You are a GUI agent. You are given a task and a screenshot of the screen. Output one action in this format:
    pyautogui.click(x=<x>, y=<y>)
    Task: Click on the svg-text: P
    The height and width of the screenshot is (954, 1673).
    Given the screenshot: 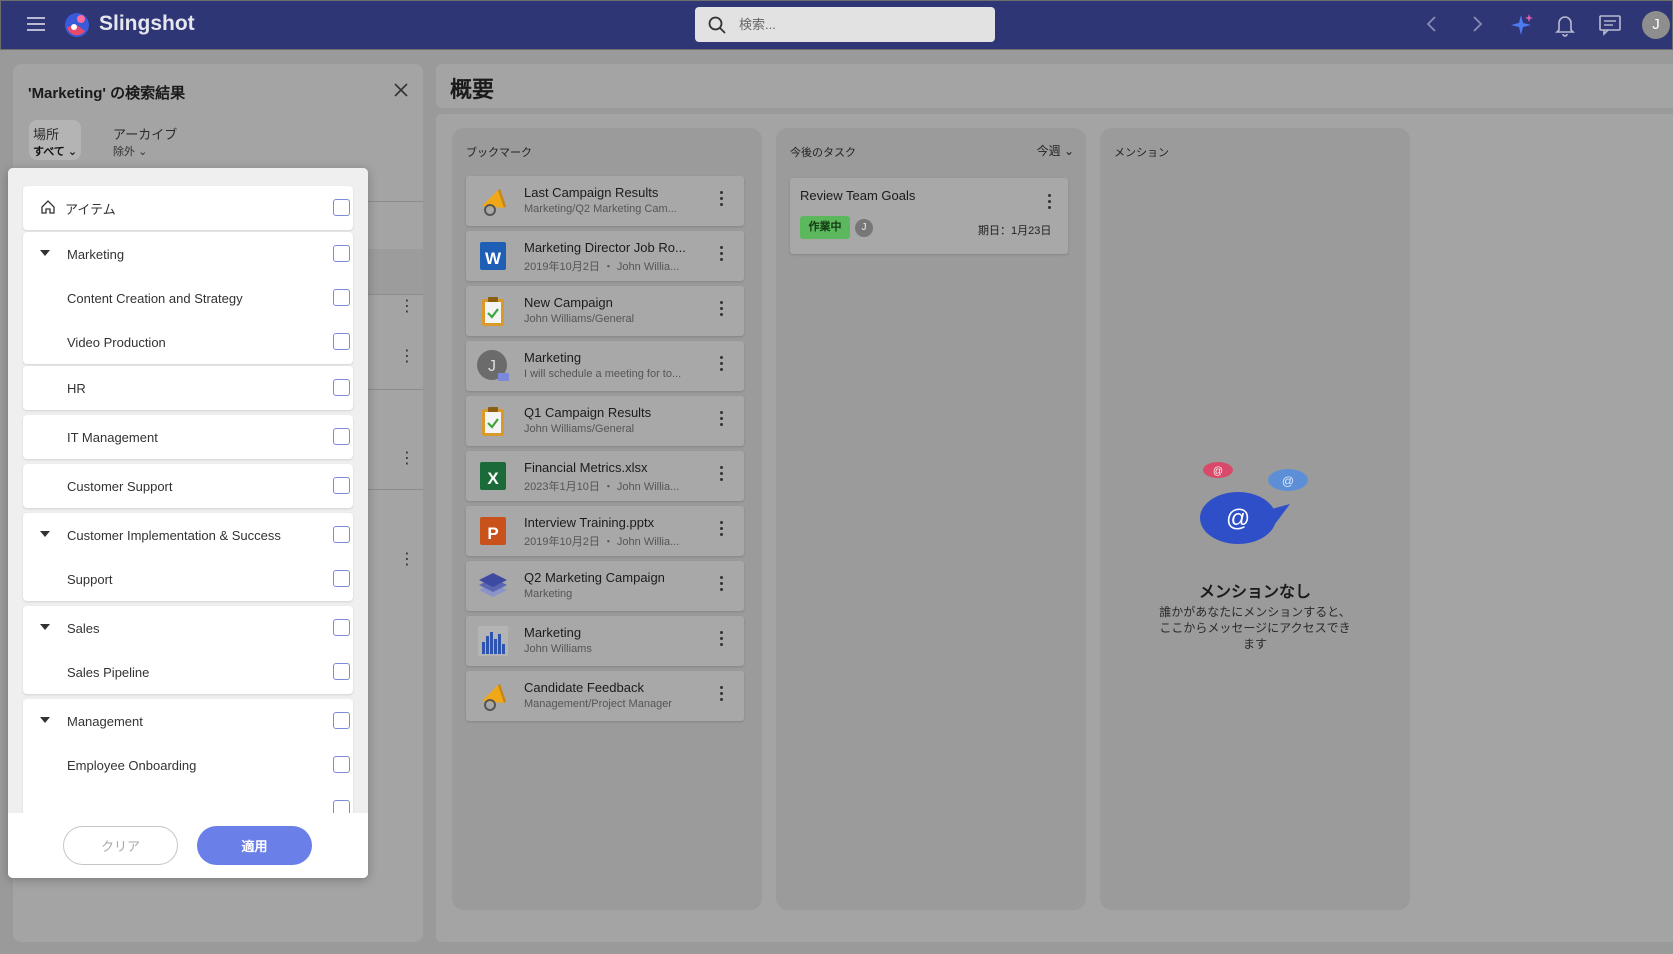 What is the action you would take?
    pyautogui.click(x=492, y=533)
    